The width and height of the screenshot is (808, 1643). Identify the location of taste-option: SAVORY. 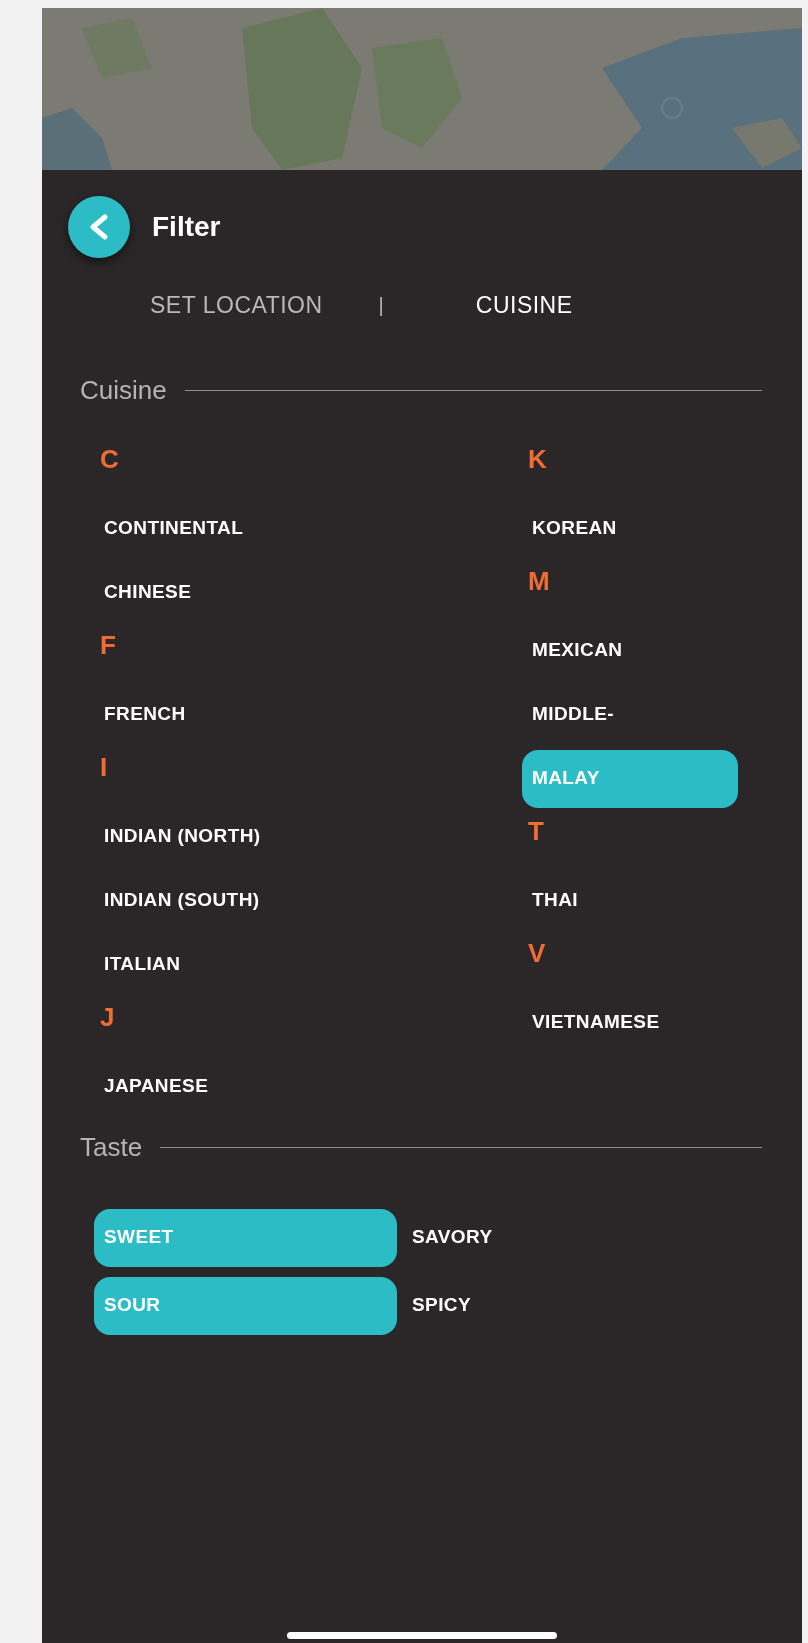
(553, 1237).